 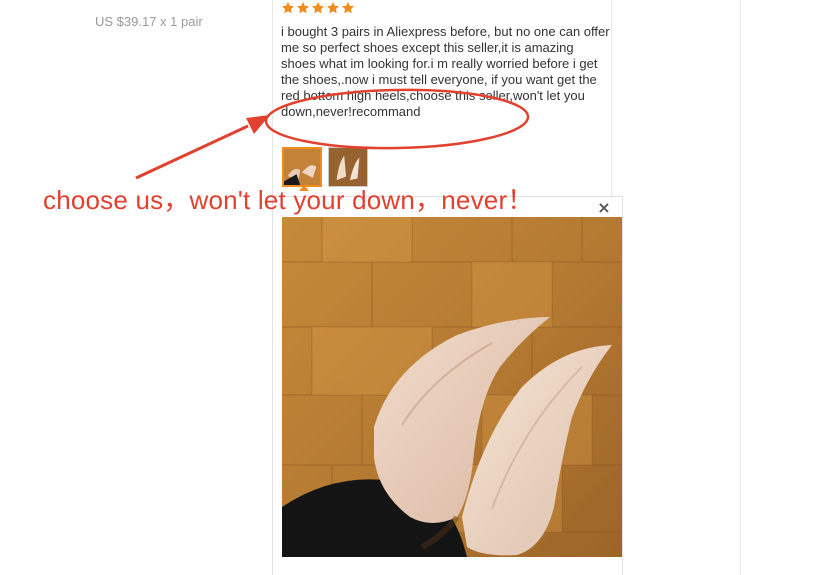 I want to click on close-icon: ×, so click(x=604, y=208).